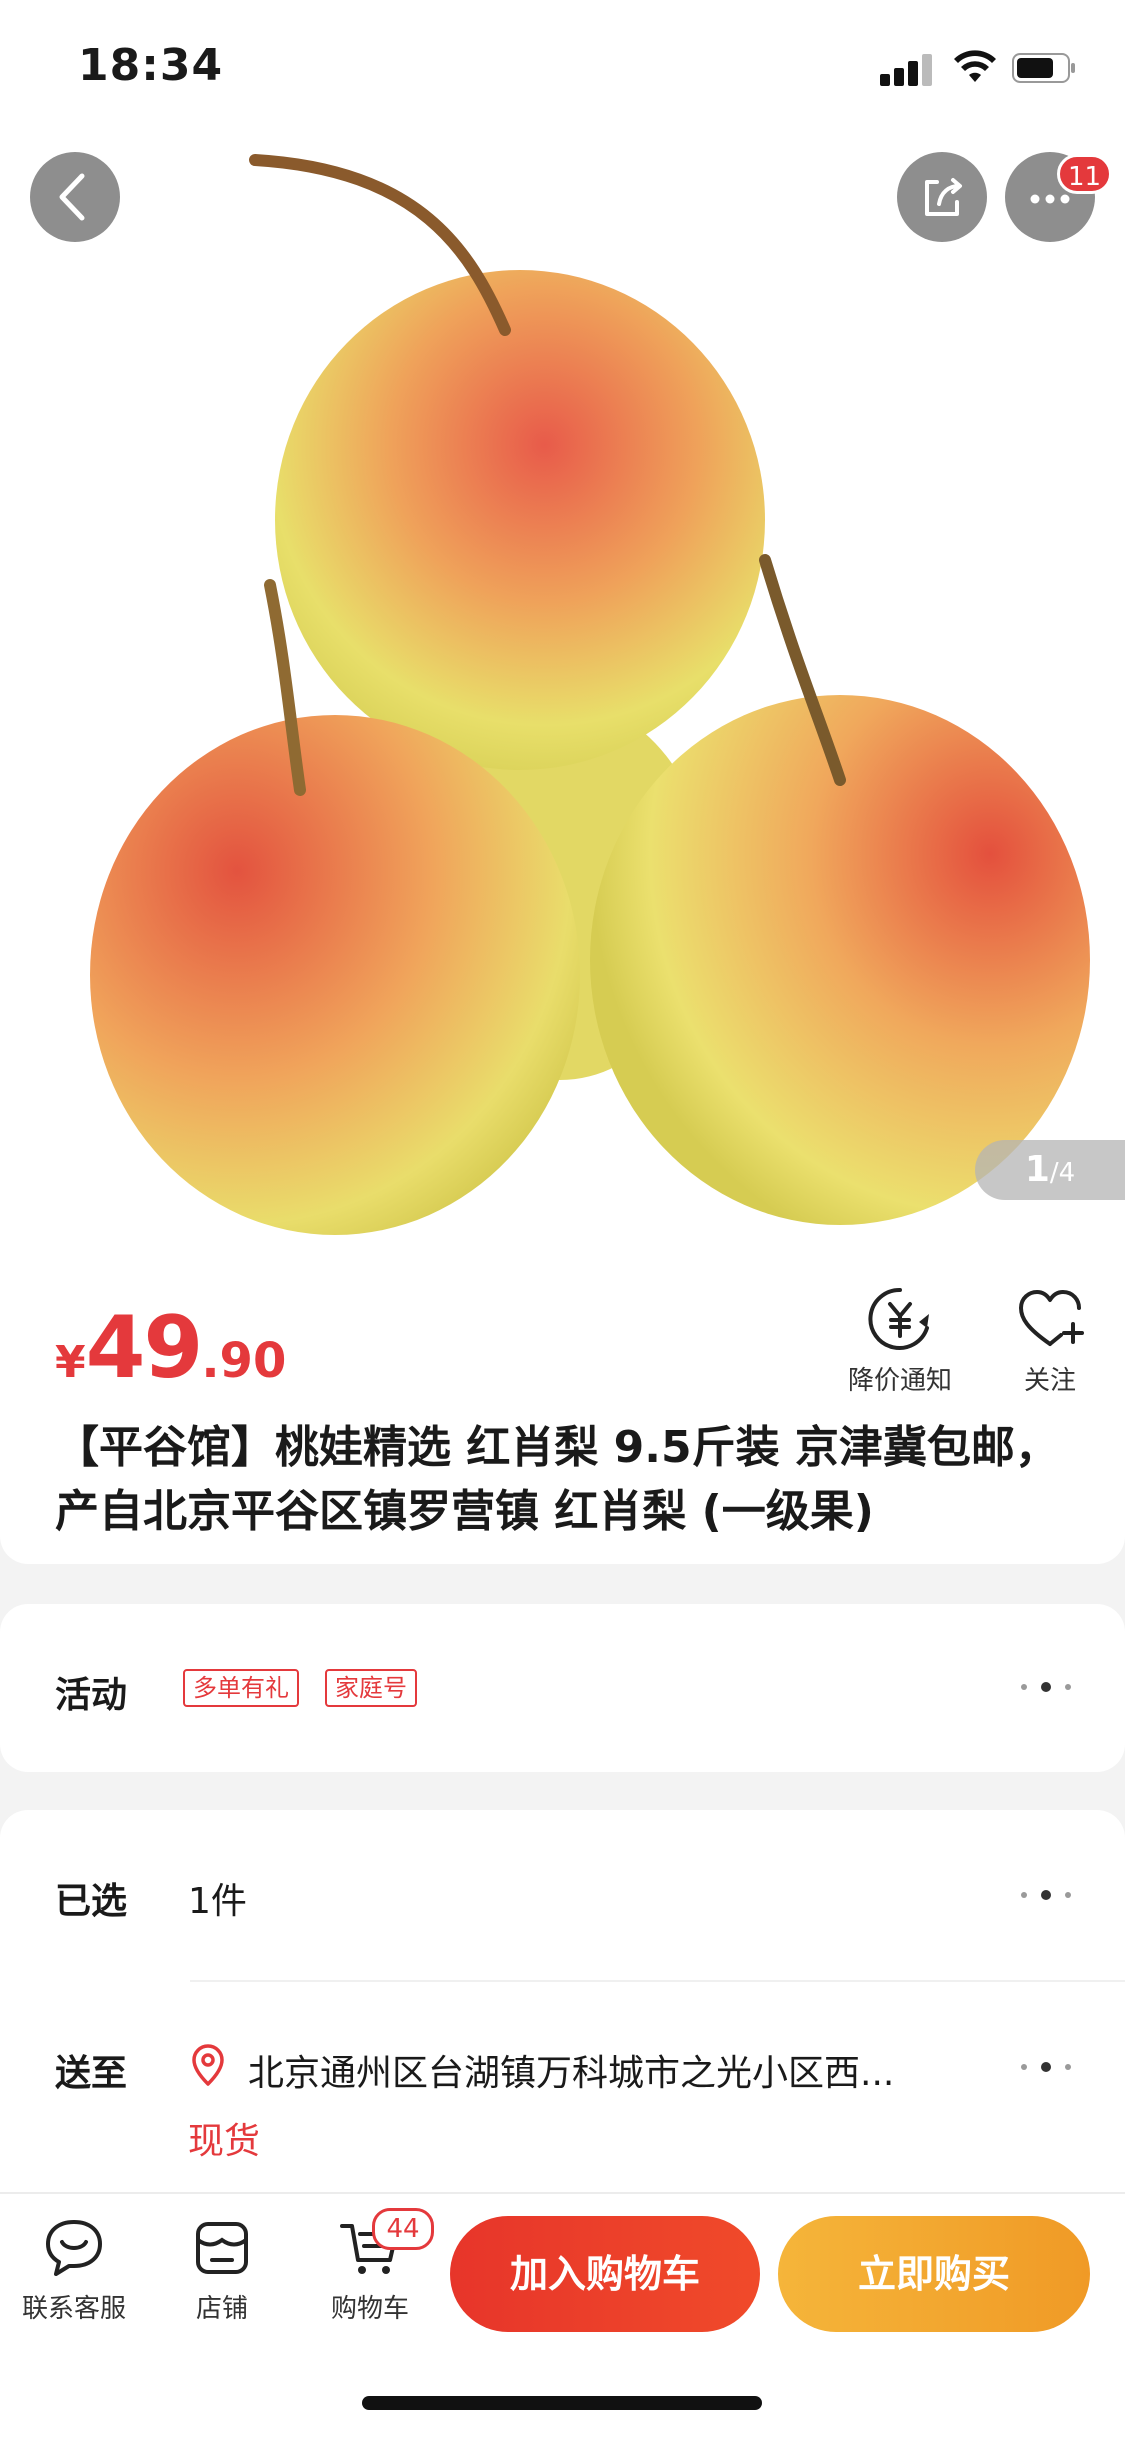 Image resolution: width=1125 pixels, height=2438 pixels. I want to click on selected-label: 已选, so click(91, 1901).